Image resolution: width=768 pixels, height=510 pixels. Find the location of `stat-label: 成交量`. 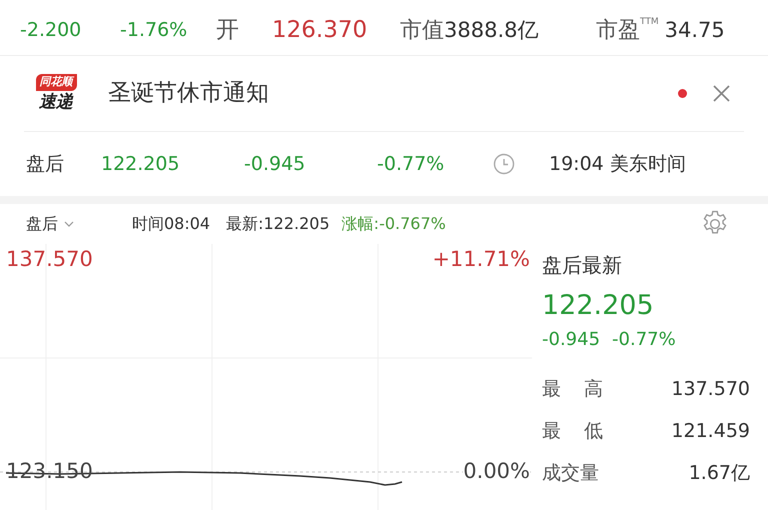

stat-label: 成交量 is located at coordinates (570, 473).